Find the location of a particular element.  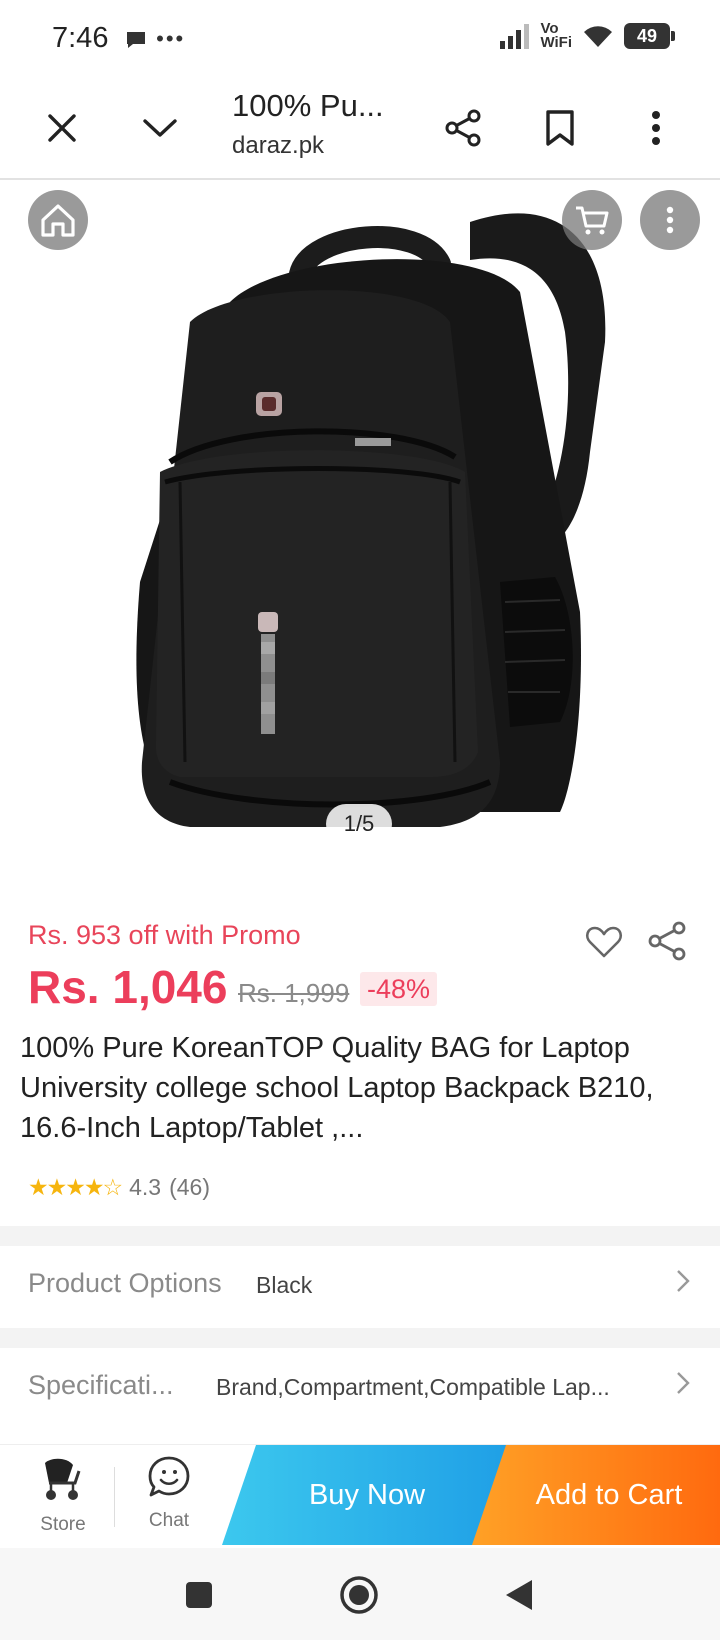

store-stroller-icon is located at coordinates (63, 1479).